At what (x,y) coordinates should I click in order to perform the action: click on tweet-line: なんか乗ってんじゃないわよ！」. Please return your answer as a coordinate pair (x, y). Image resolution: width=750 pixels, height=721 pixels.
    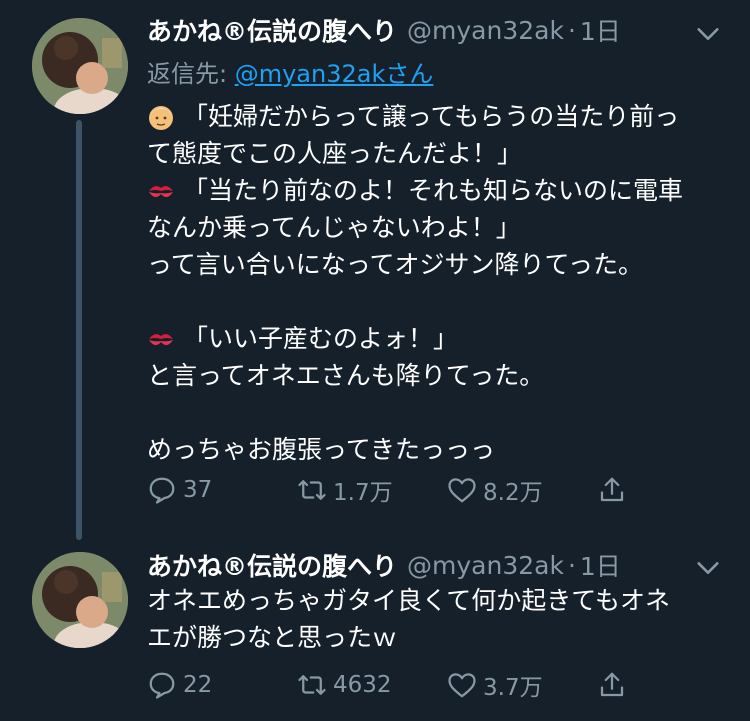
    Looking at the image, I should click on (437, 227).